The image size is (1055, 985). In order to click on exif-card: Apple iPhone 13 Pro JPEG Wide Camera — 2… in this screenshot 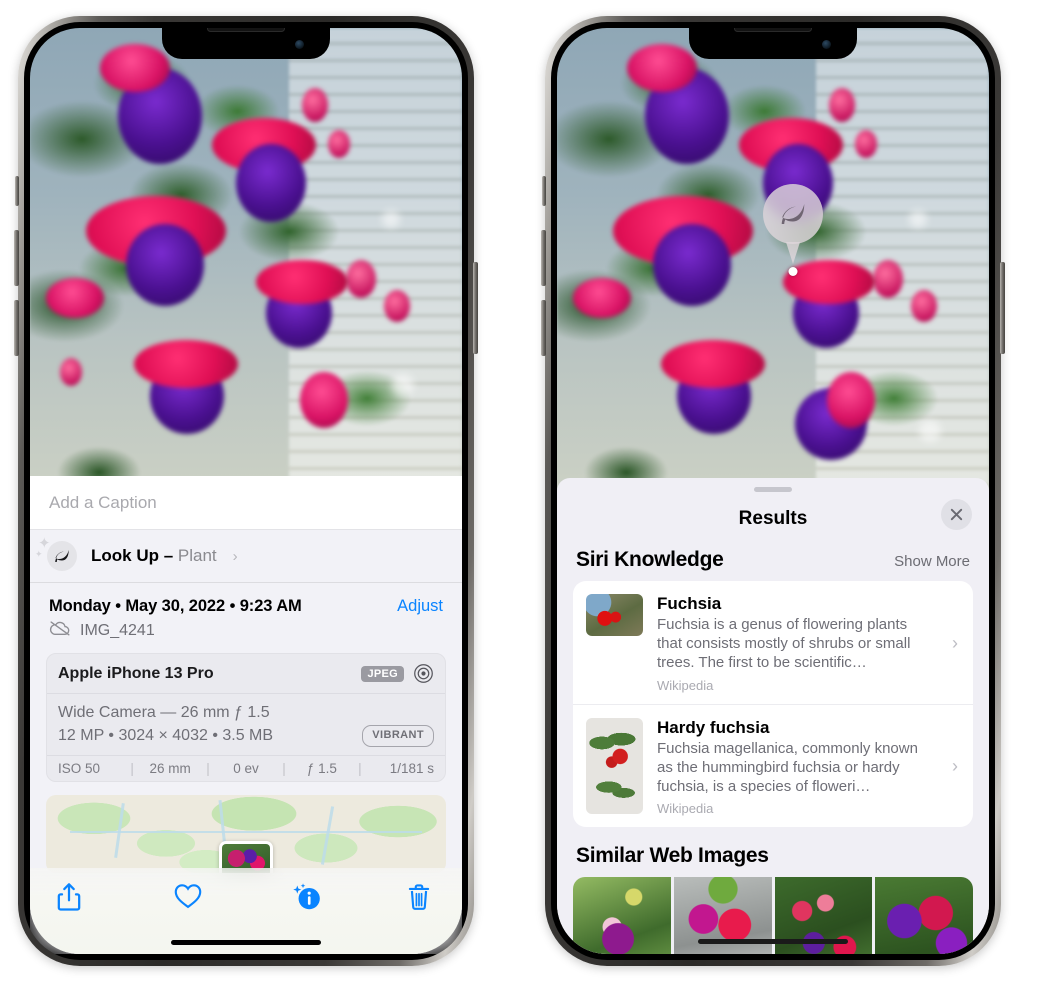, I will do `click(246, 718)`.